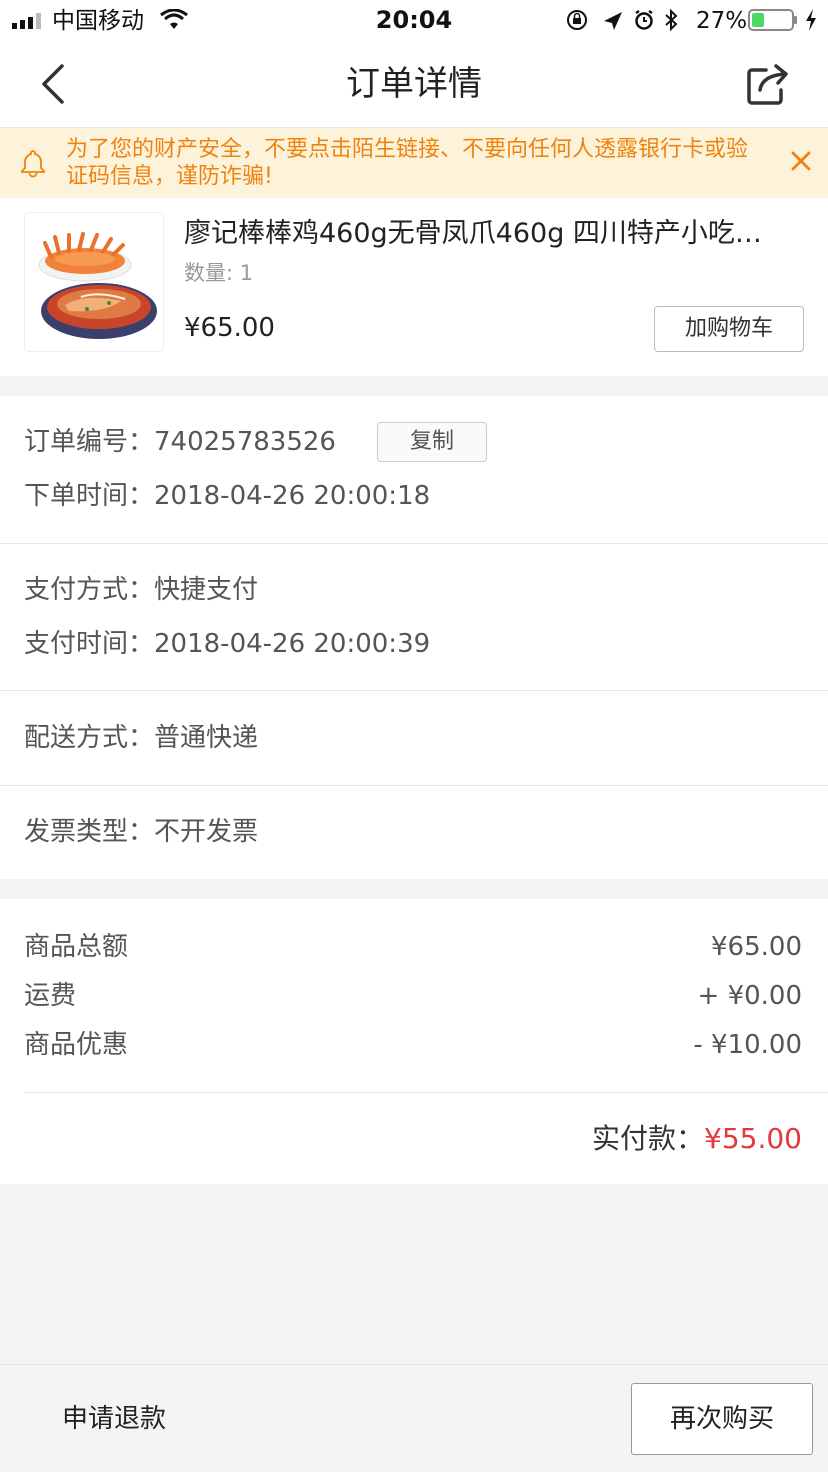  What do you see at coordinates (89, 644) in the screenshot?
I see `payment-time-label: 支付时间：` at bounding box center [89, 644].